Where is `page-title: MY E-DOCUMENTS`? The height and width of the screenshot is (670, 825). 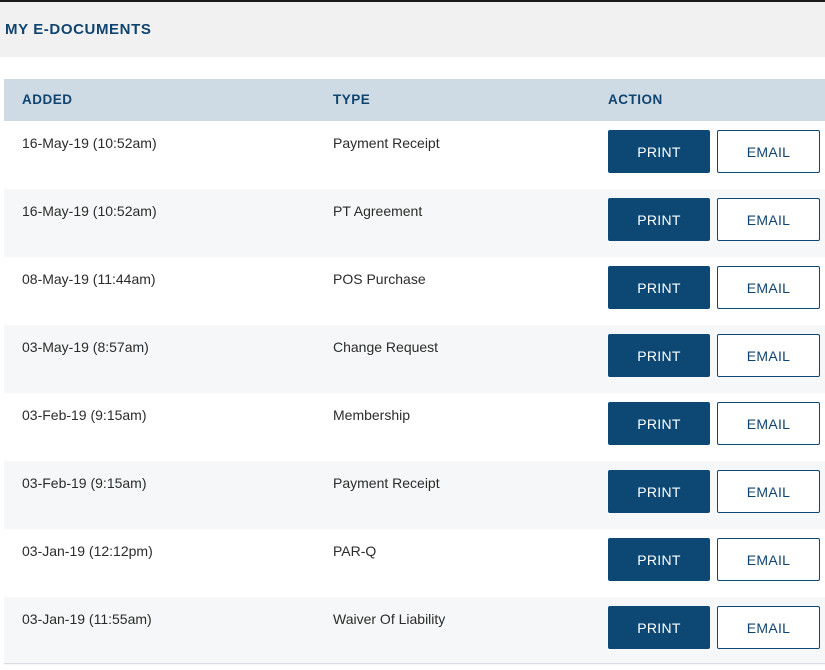
page-title: MY E-DOCUMENTS is located at coordinates (78, 29).